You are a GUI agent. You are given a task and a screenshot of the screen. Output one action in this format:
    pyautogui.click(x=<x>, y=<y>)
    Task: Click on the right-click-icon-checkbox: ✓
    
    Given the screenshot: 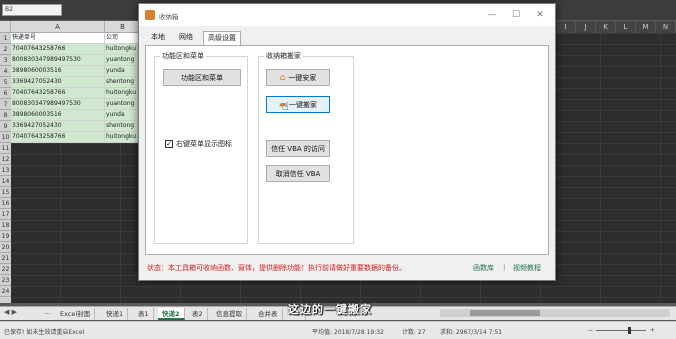 What is the action you would take?
    pyautogui.click(x=169, y=144)
    